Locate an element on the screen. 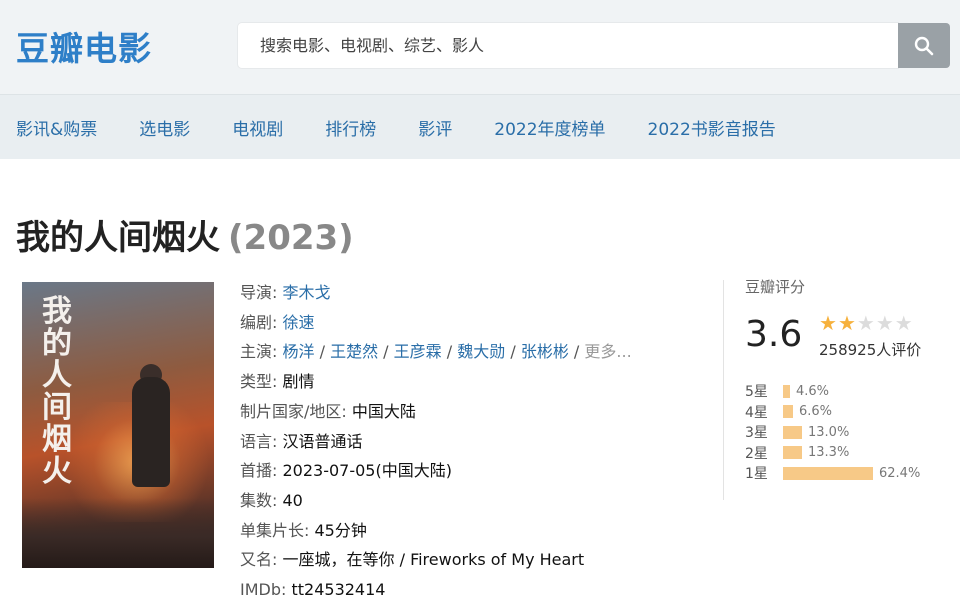  director-label: 导演: is located at coordinates (259, 292).